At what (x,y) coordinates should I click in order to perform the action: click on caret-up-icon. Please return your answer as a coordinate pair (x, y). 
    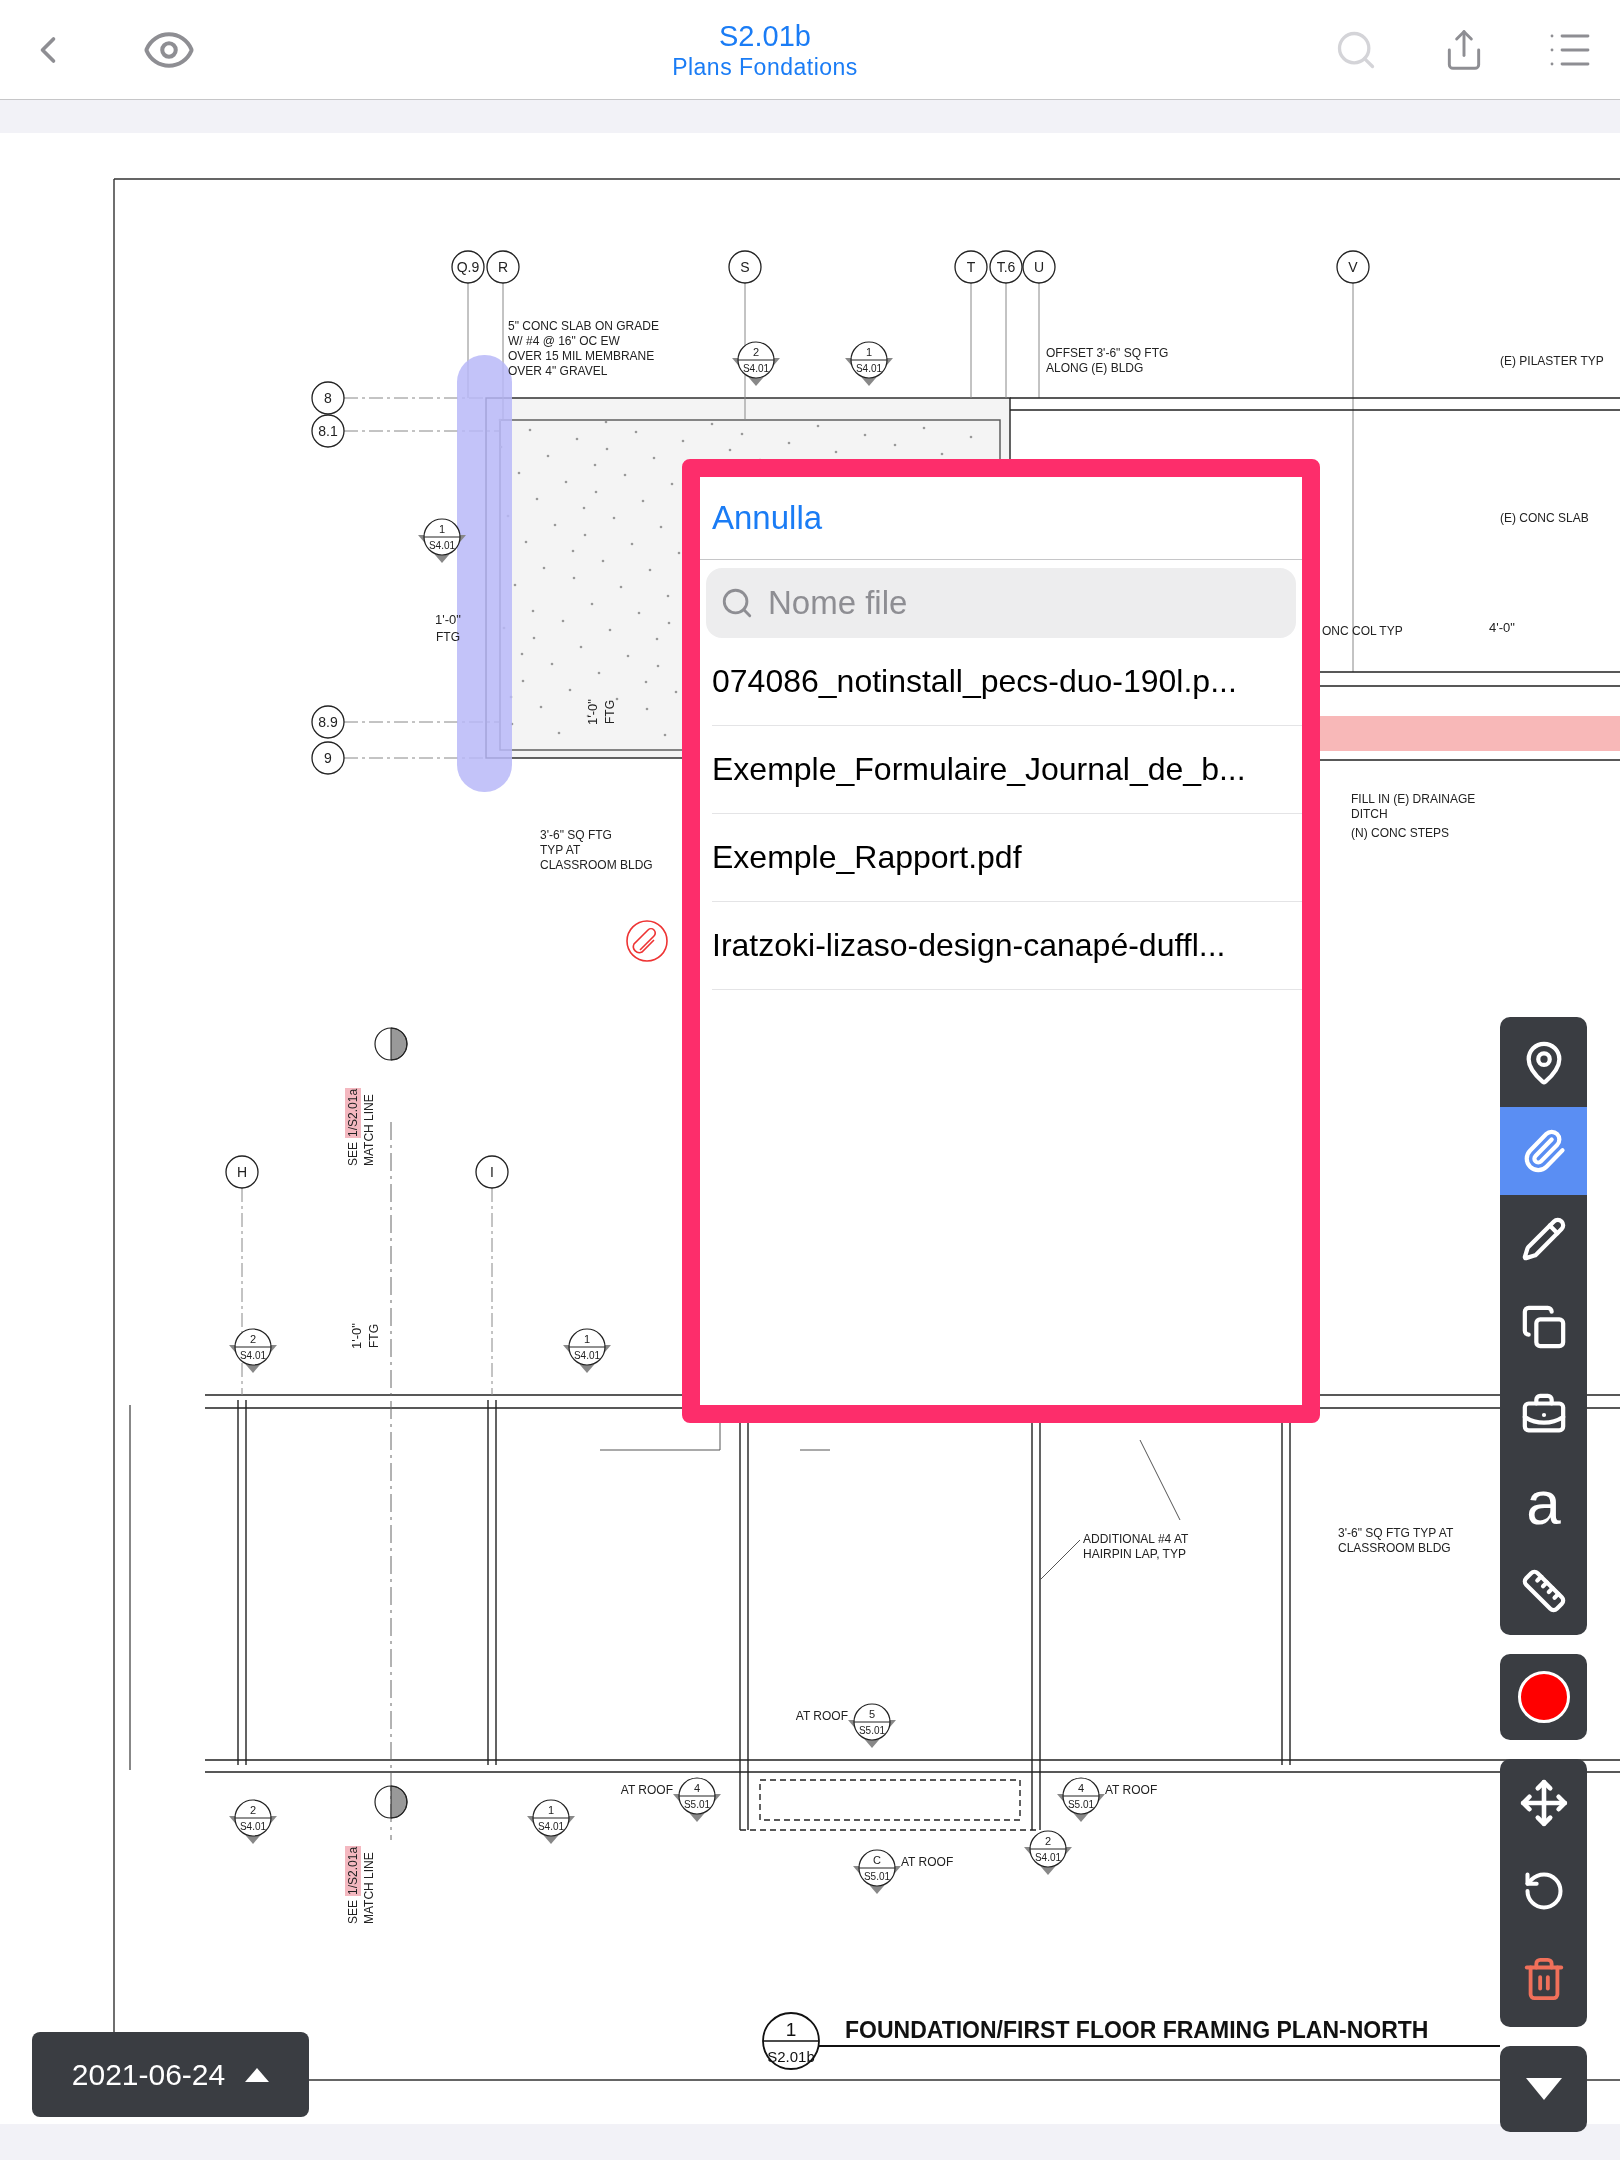
    Looking at the image, I should click on (257, 2074).